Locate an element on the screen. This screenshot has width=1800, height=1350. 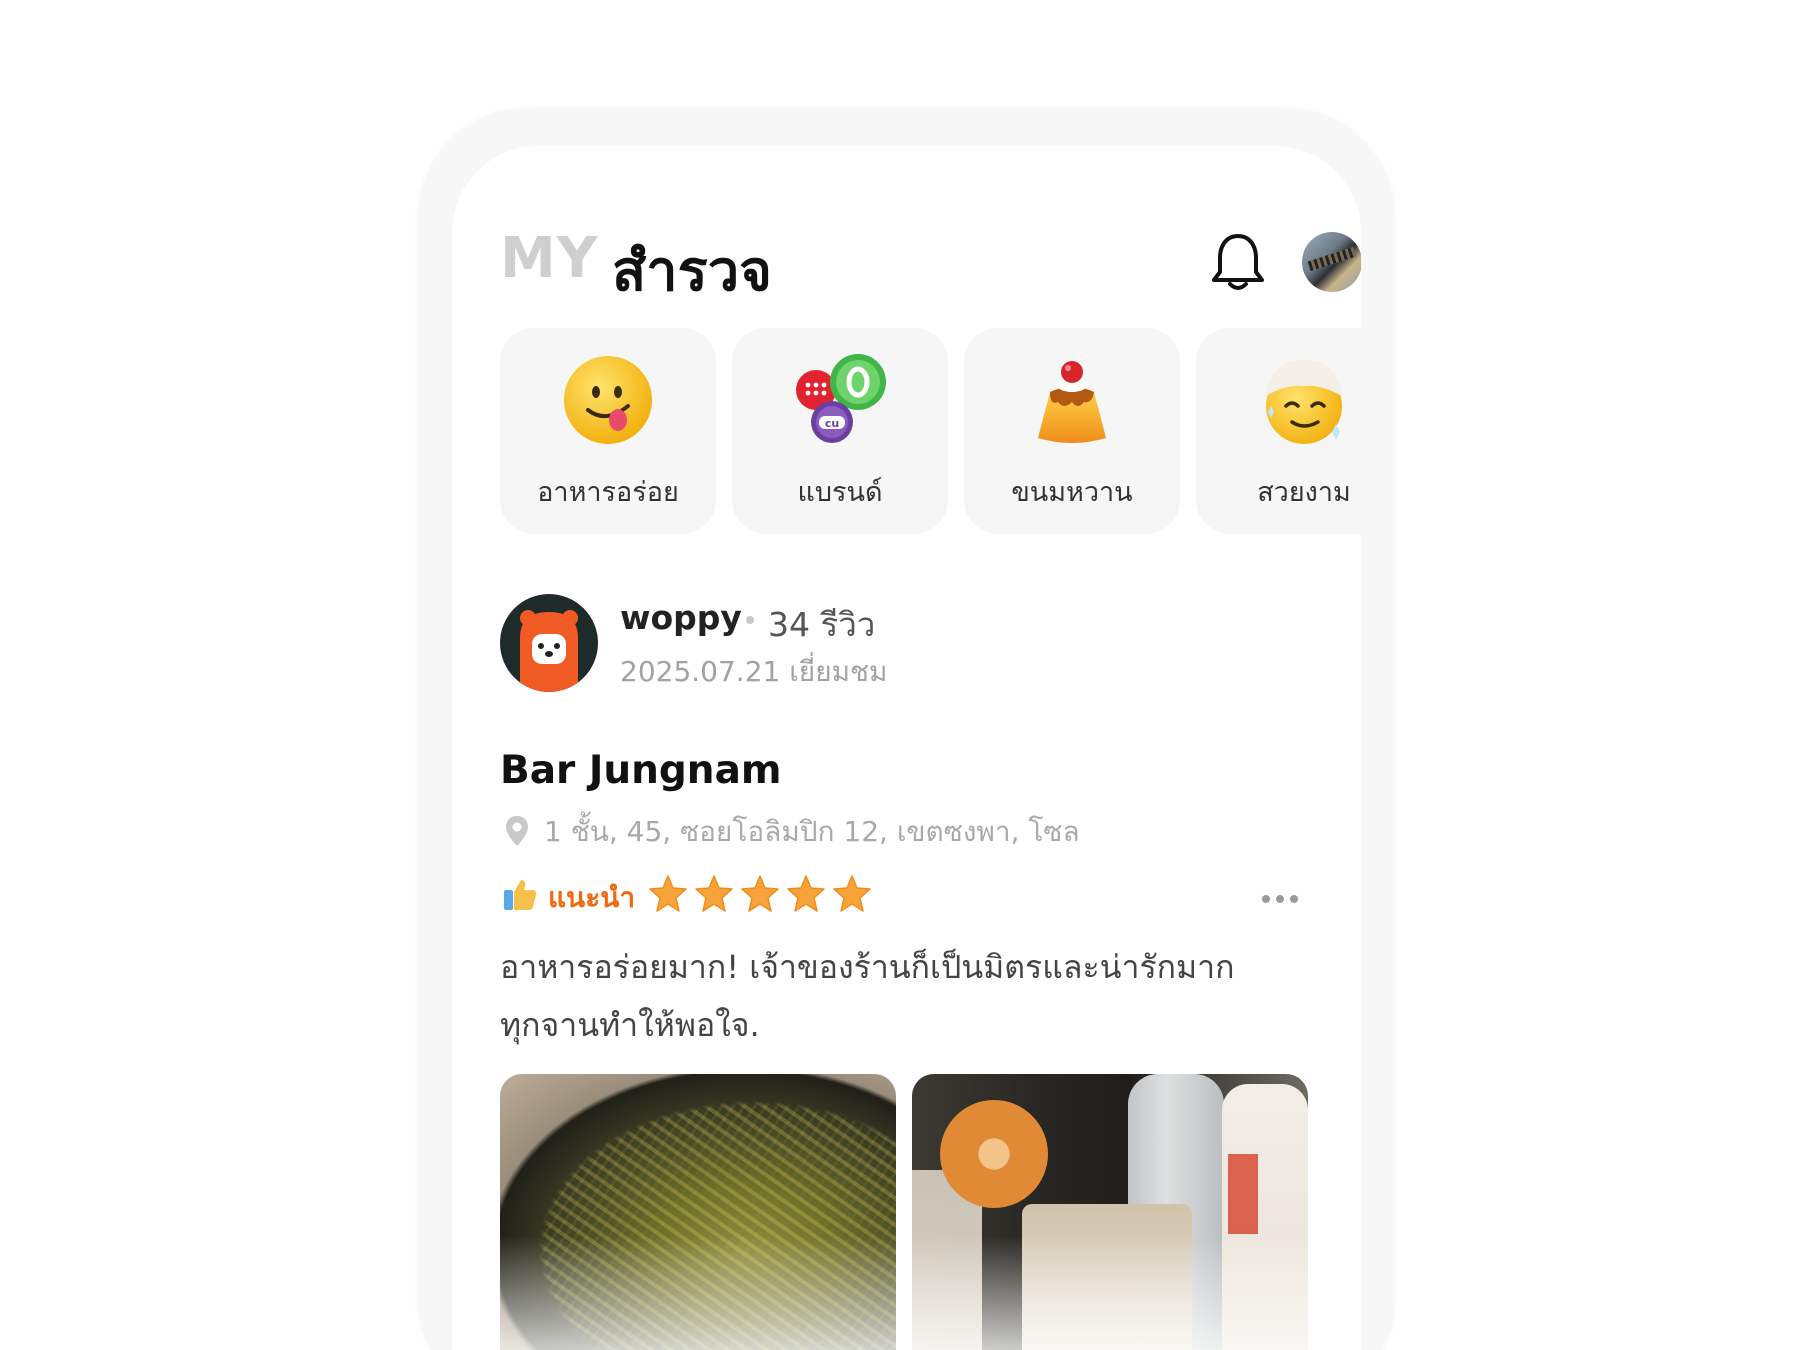
star-rating is located at coordinates (763, 894).